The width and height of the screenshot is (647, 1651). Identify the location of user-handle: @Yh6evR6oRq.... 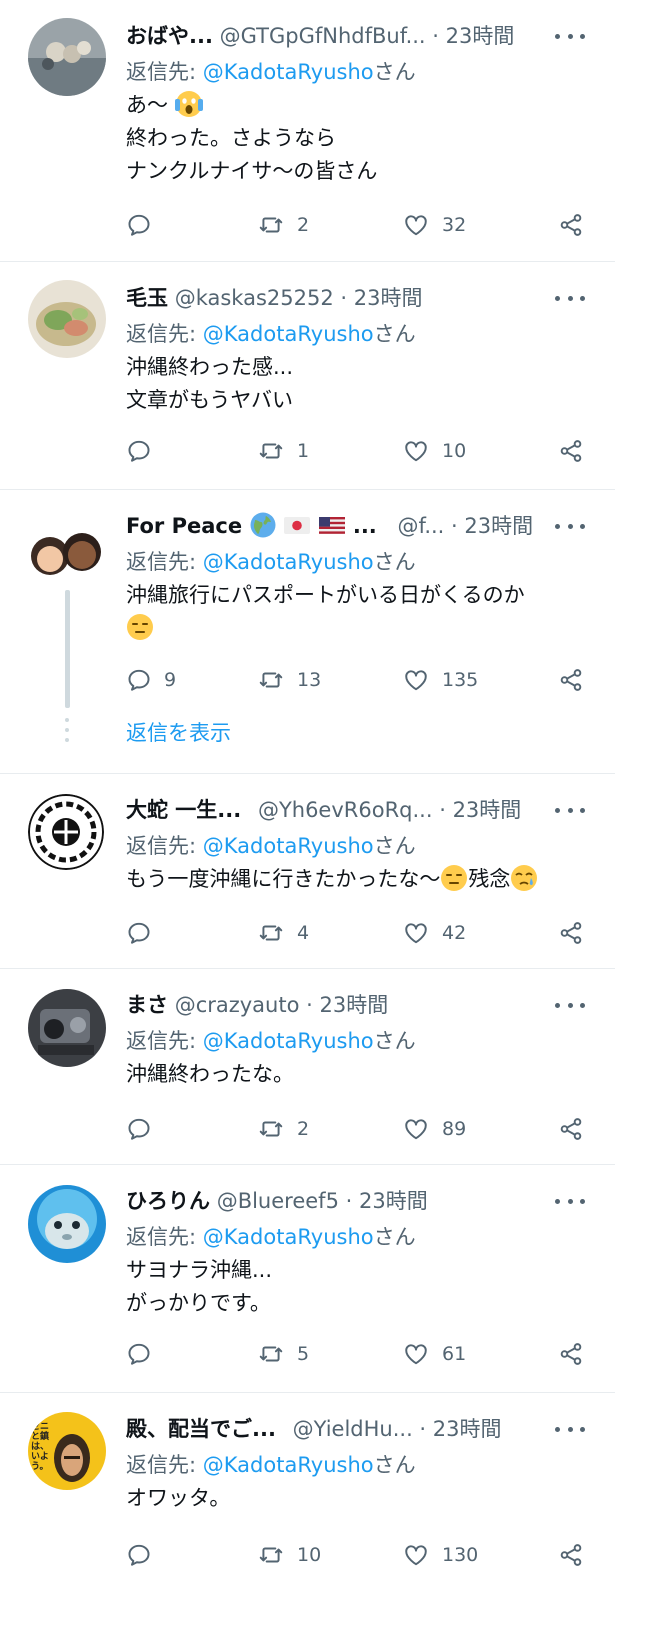
(345, 810).